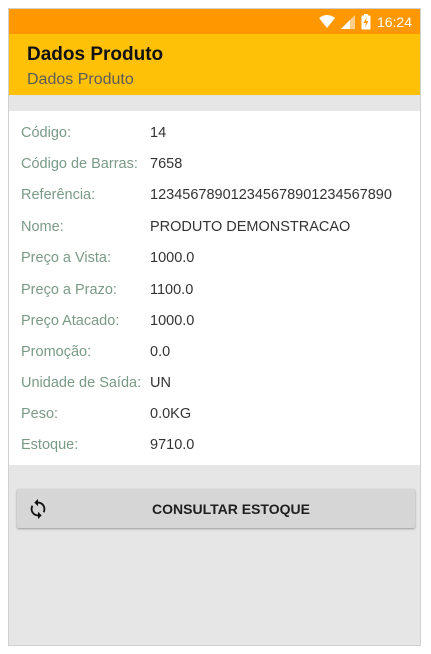 Image resolution: width=431 pixels, height=654 pixels. What do you see at coordinates (106, 414) in the screenshot?
I see `field-peso: Peso: 0.0KG` at bounding box center [106, 414].